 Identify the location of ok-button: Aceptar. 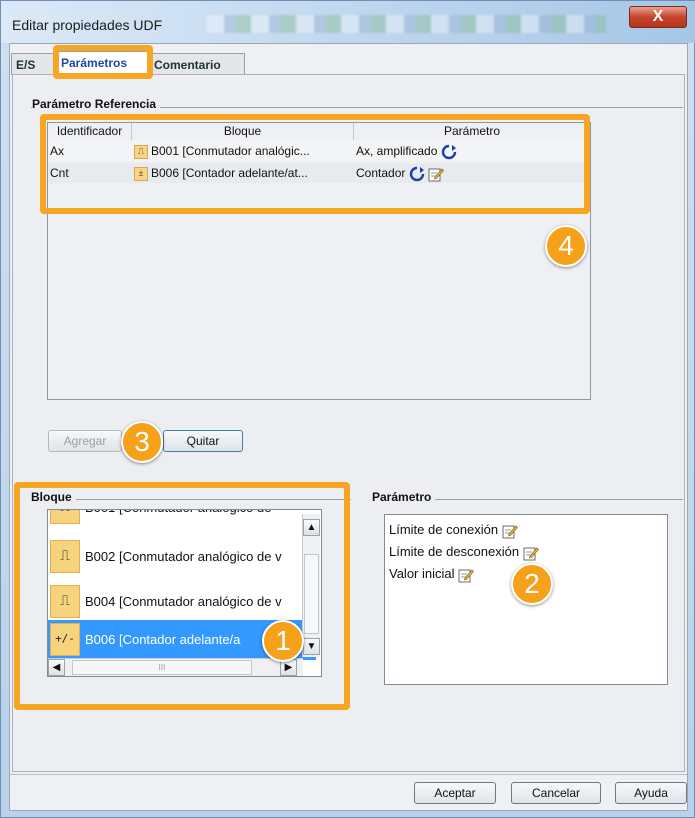
(455, 793).